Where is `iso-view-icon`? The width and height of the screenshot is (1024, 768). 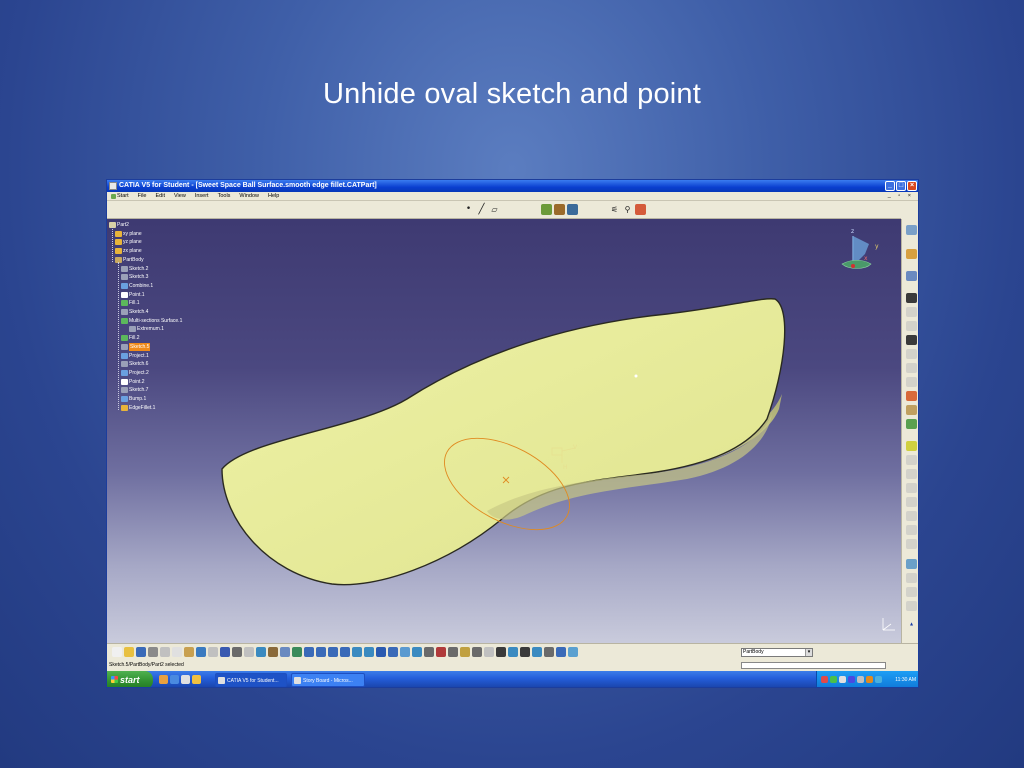 iso-view-icon is located at coordinates (369, 652).